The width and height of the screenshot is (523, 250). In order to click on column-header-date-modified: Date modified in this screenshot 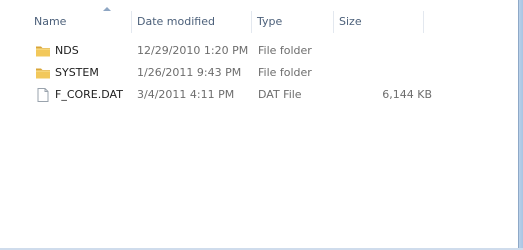, I will do `click(191, 21)`.